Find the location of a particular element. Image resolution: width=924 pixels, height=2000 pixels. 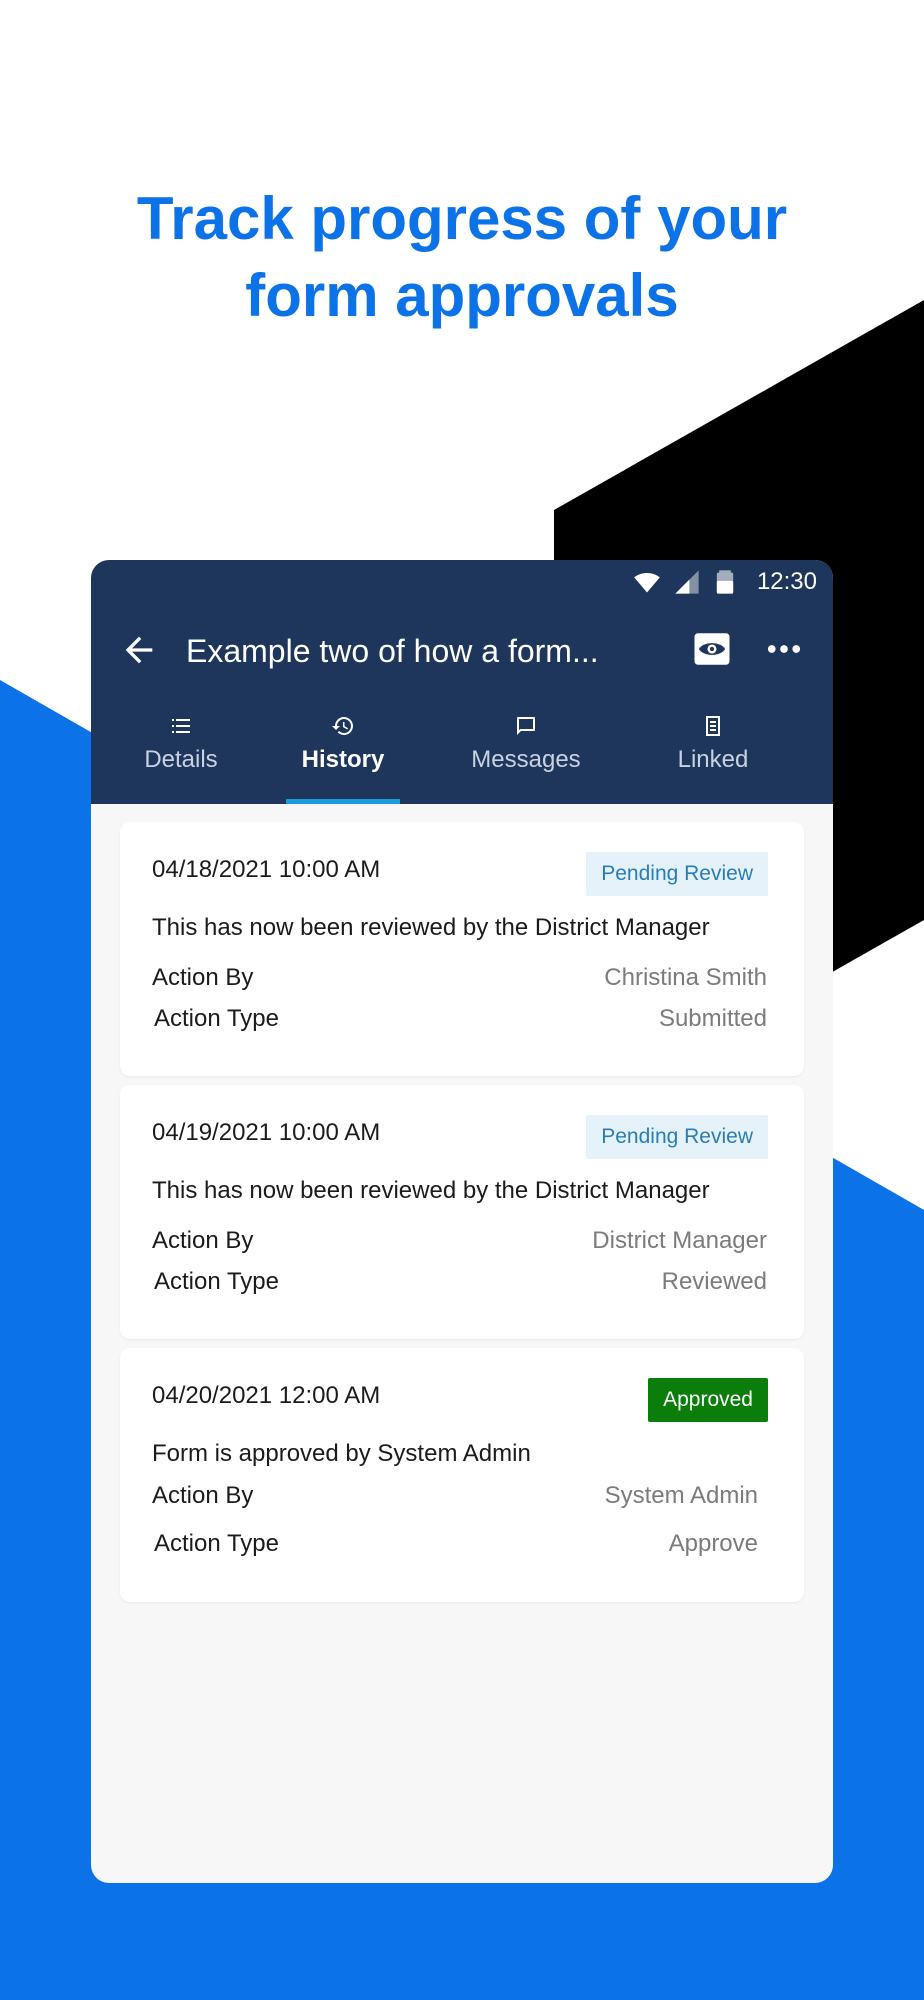

tab-history: History is located at coordinates (343, 757).